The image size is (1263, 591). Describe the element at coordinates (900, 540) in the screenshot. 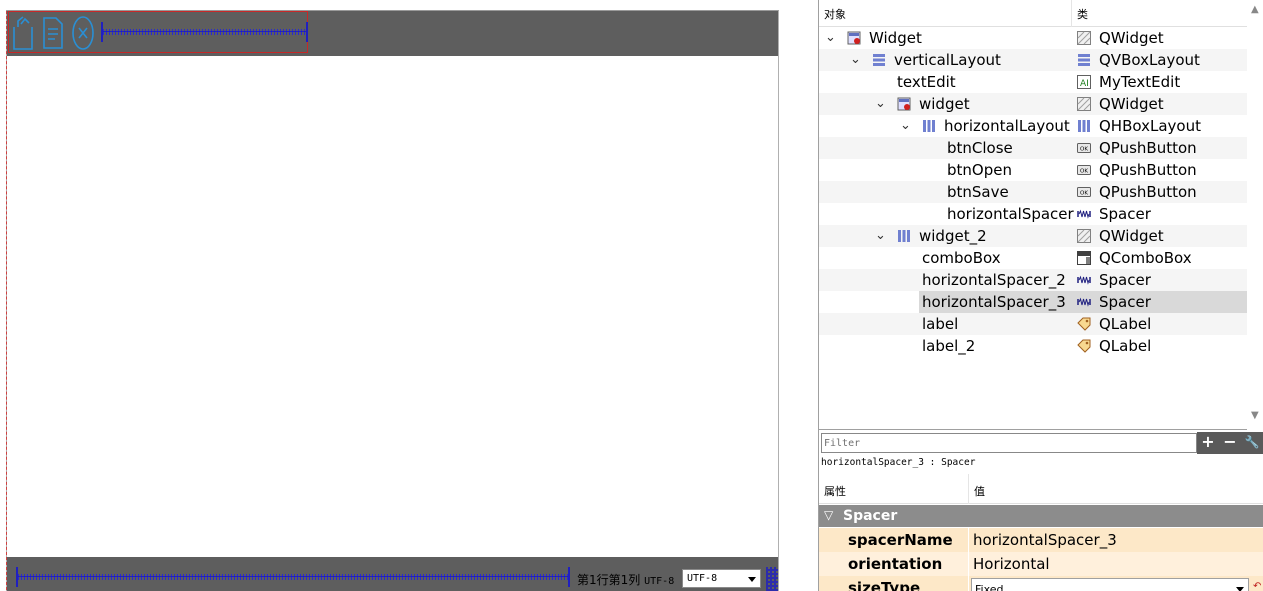

I see `property-name: spacerName` at that location.